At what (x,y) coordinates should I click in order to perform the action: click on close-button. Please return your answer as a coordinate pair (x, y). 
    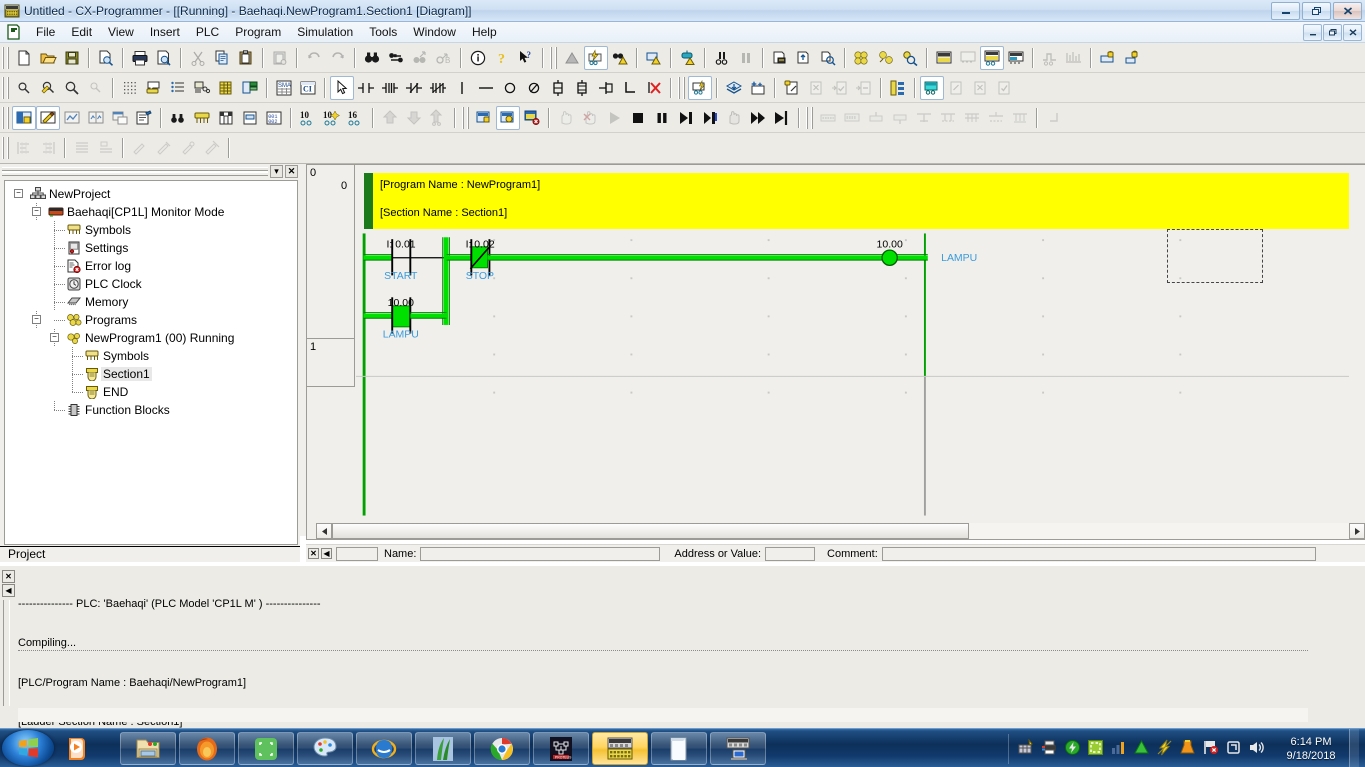
    Looking at the image, I should click on (1347, 11).